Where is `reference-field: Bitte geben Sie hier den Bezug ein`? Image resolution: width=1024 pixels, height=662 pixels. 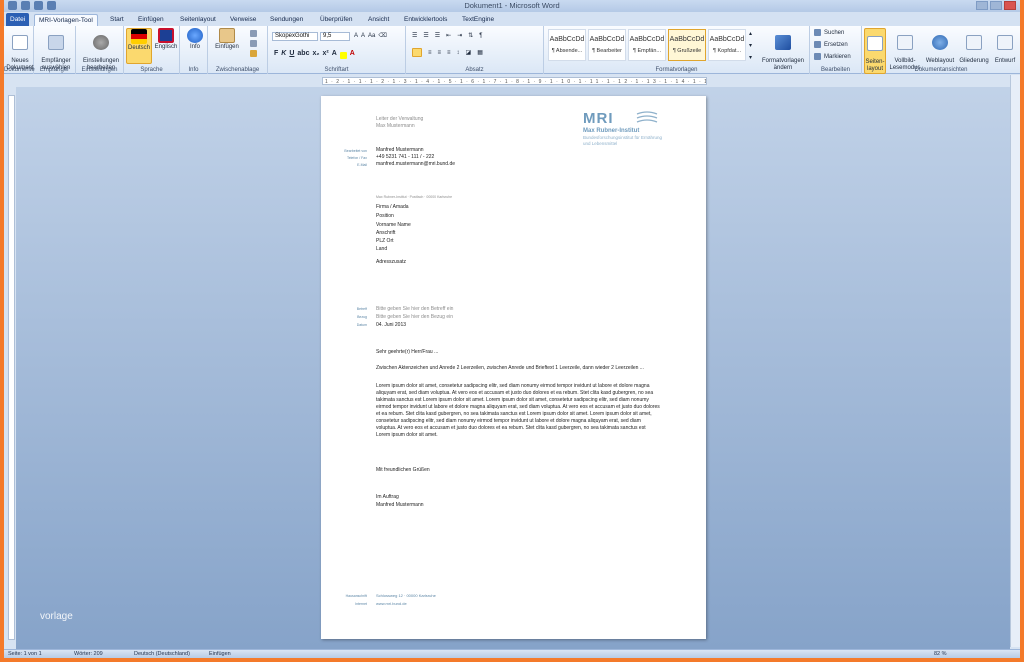
reference-field: Bitte geben Sie hier den Bezug ein is located at coordinates (414, 317).